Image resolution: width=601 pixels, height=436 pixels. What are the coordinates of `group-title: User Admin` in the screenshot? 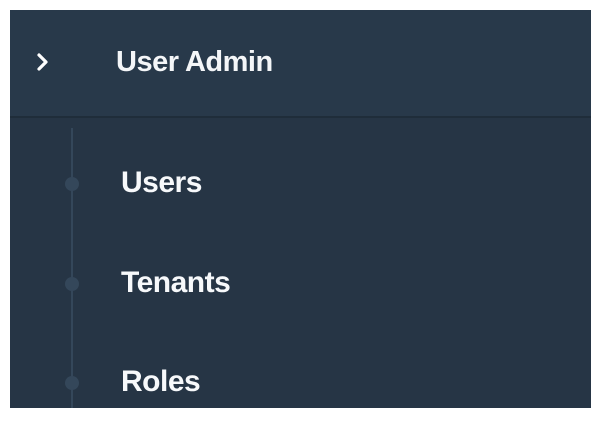 It's located at (194, 62).